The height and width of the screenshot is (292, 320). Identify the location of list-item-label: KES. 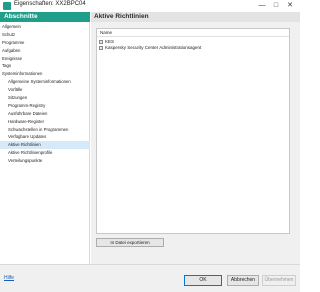
(110, 41).